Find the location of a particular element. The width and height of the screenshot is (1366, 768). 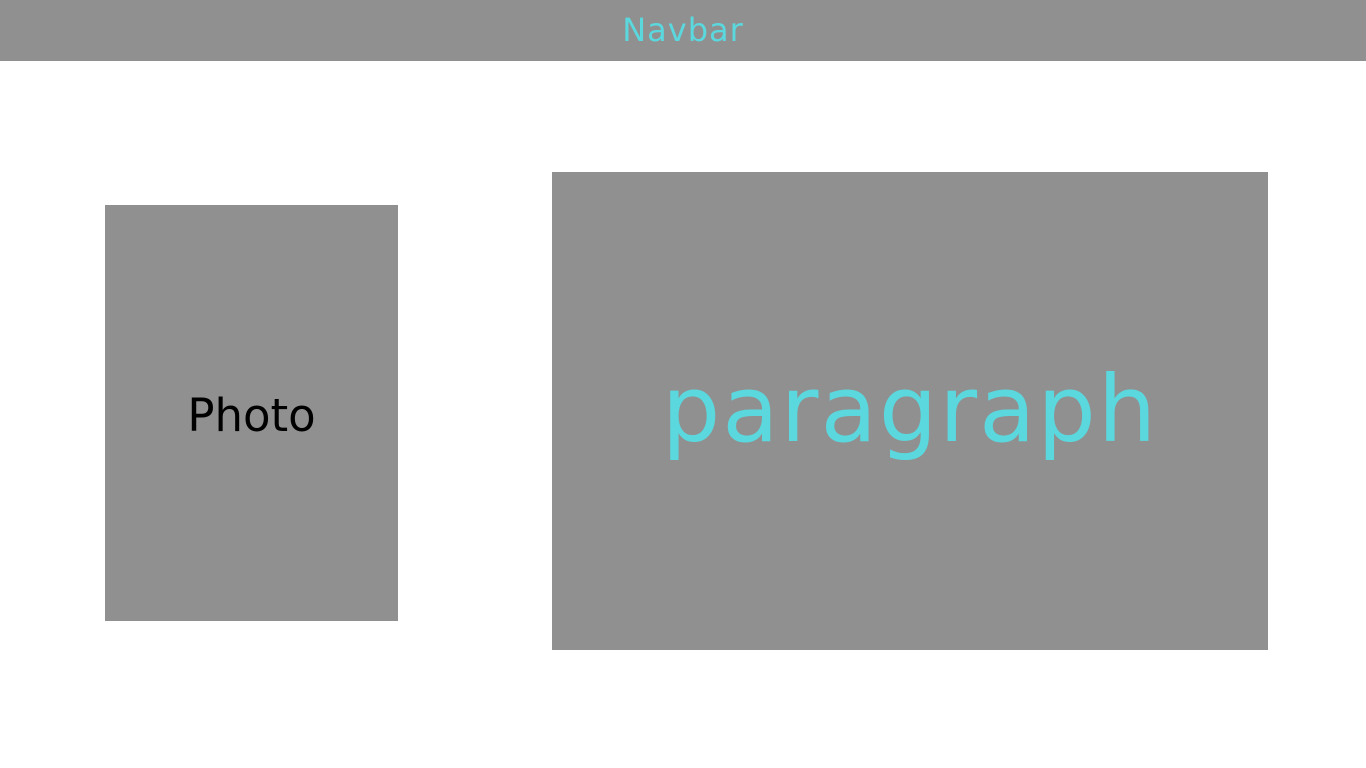

photo-placeholder: Photo is located at coordinates (251, 413).